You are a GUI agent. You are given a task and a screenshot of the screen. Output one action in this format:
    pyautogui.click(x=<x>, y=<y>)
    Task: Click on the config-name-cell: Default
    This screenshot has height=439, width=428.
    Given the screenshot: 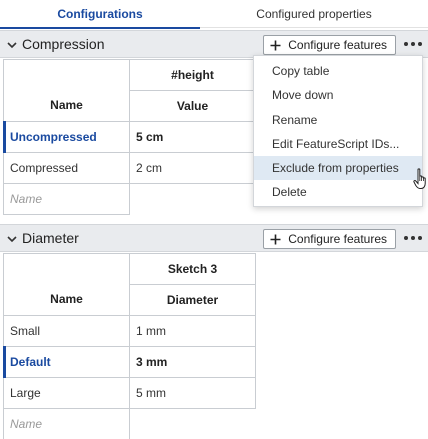 What is the action you would take?
    pyautogui.click(x=66, y=362)
    